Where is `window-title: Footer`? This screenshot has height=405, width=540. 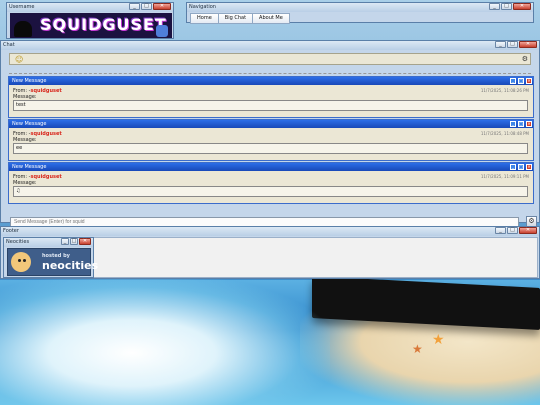
window-title: Footer is located at coordinates (11, 231).